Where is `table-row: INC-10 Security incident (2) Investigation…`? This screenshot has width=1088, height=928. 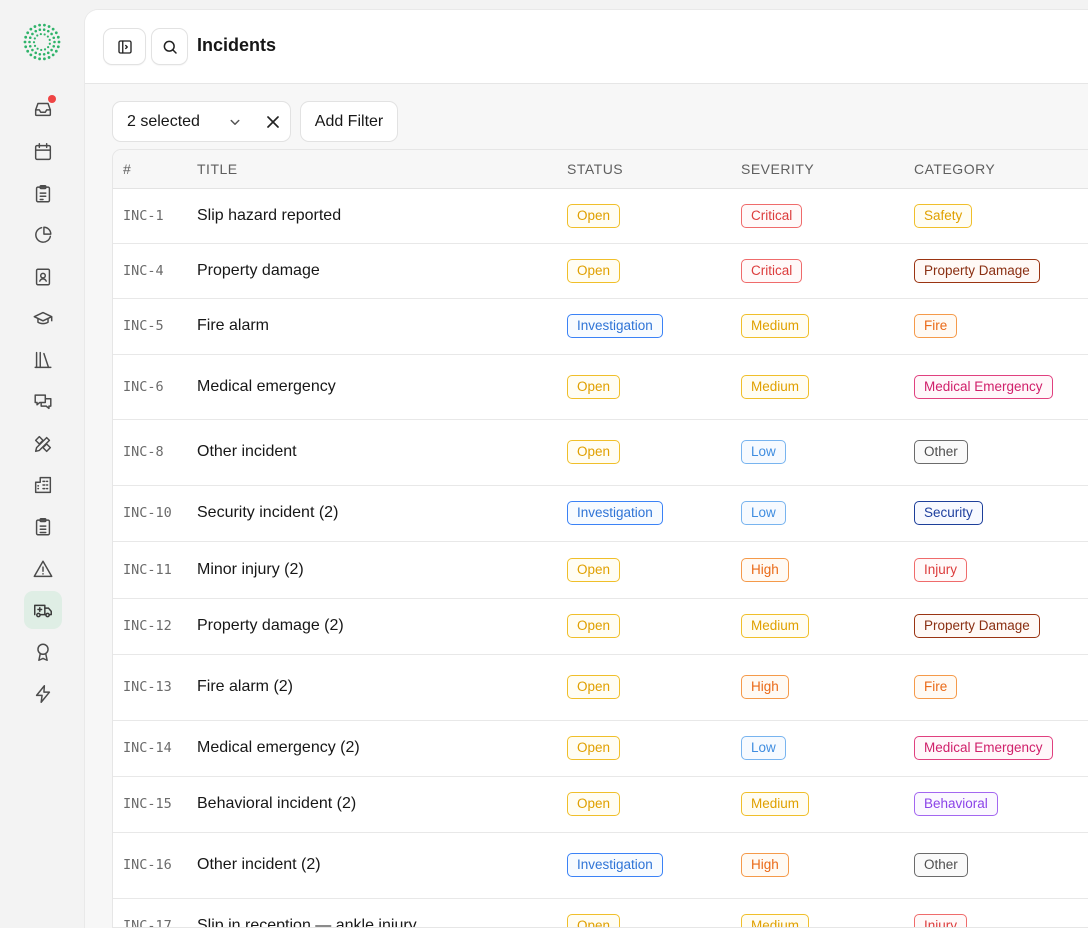 table-row: INC-10 Security incident (2) Investigation… is located at coordinates (600, 513).